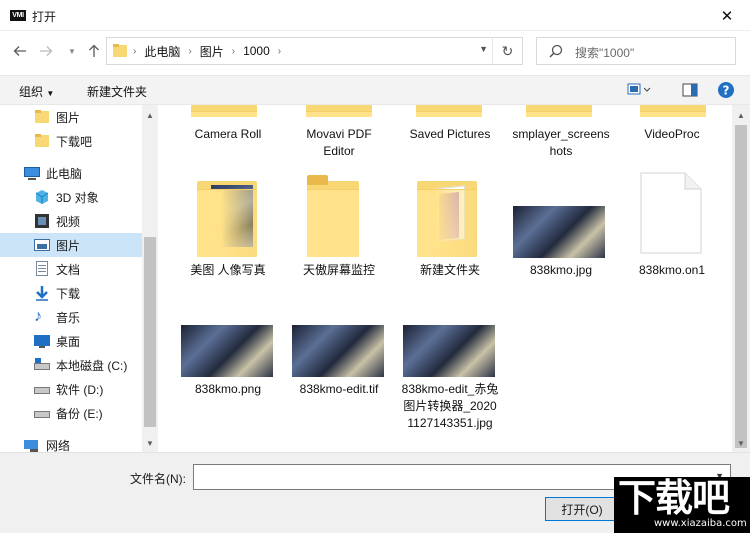 This screenshot has height=533, width=750. What do you see at coordinates (71, 389) in the screenshot?
I see `nav-item-drive-d: 软件 (D:)` at bounding box center [71, 389].